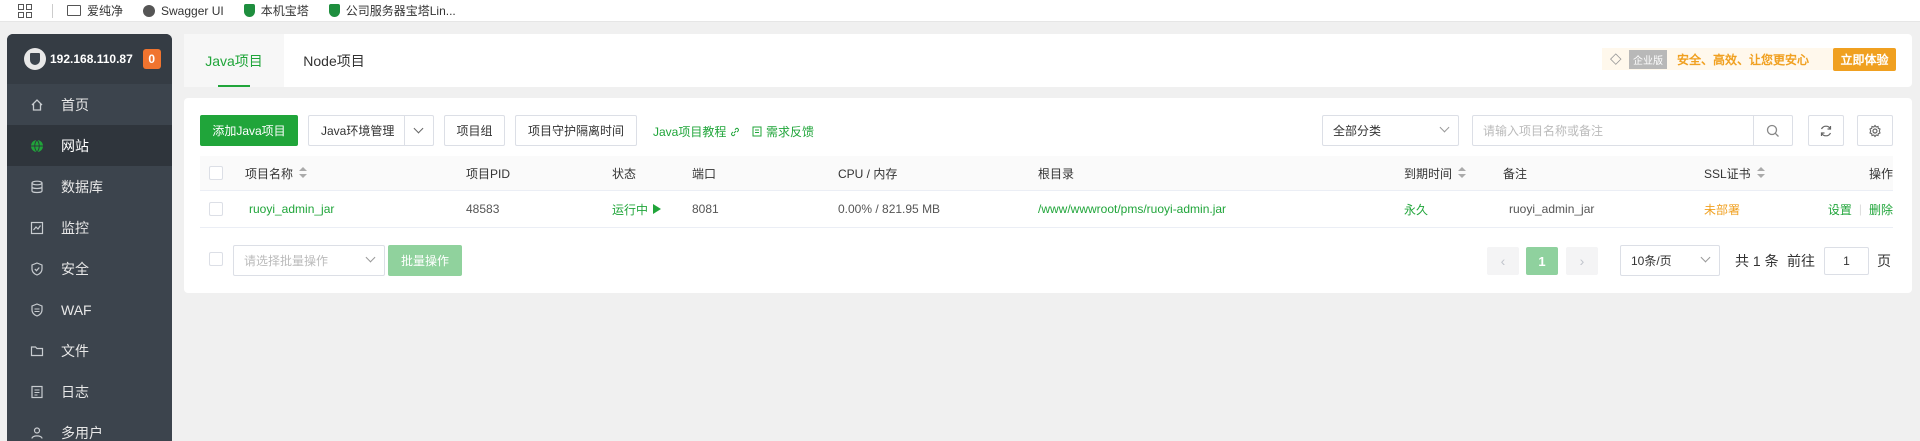 The width and height of the screenshot is (1920, 441). Describe the element at coordinates (52, 10) in the screenshot. I see `bookmarks-separator` at that location.